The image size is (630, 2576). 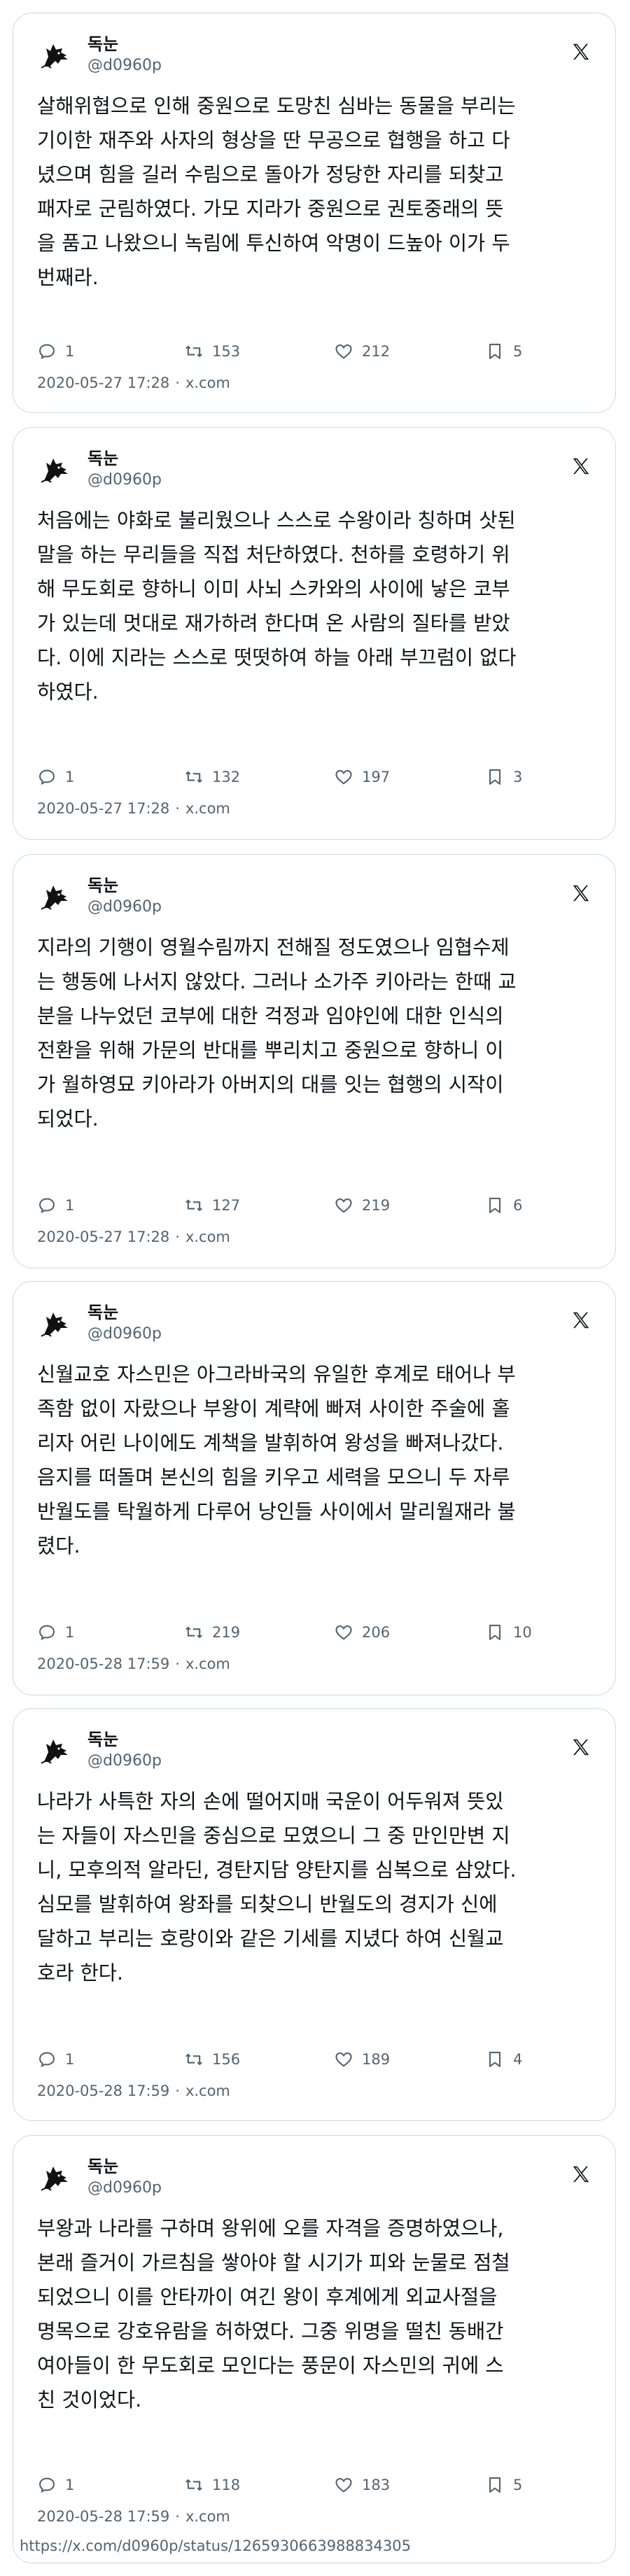 What do you see at coordinates (503, 1205) in the screenshot?
I see `bookmark-button: 6` at bounding box center [503, 1205].